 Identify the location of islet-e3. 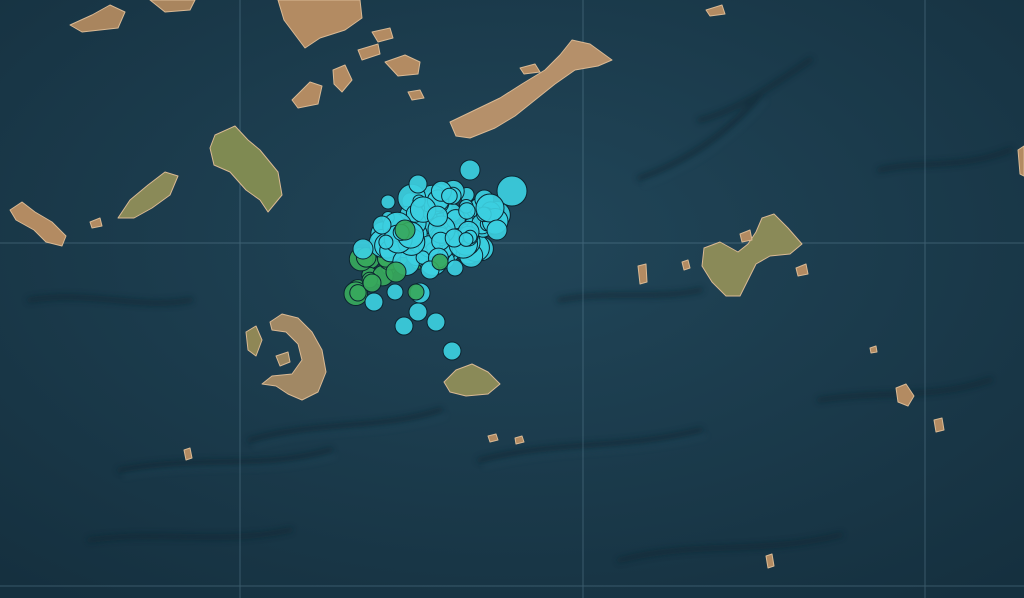
(642, 274).